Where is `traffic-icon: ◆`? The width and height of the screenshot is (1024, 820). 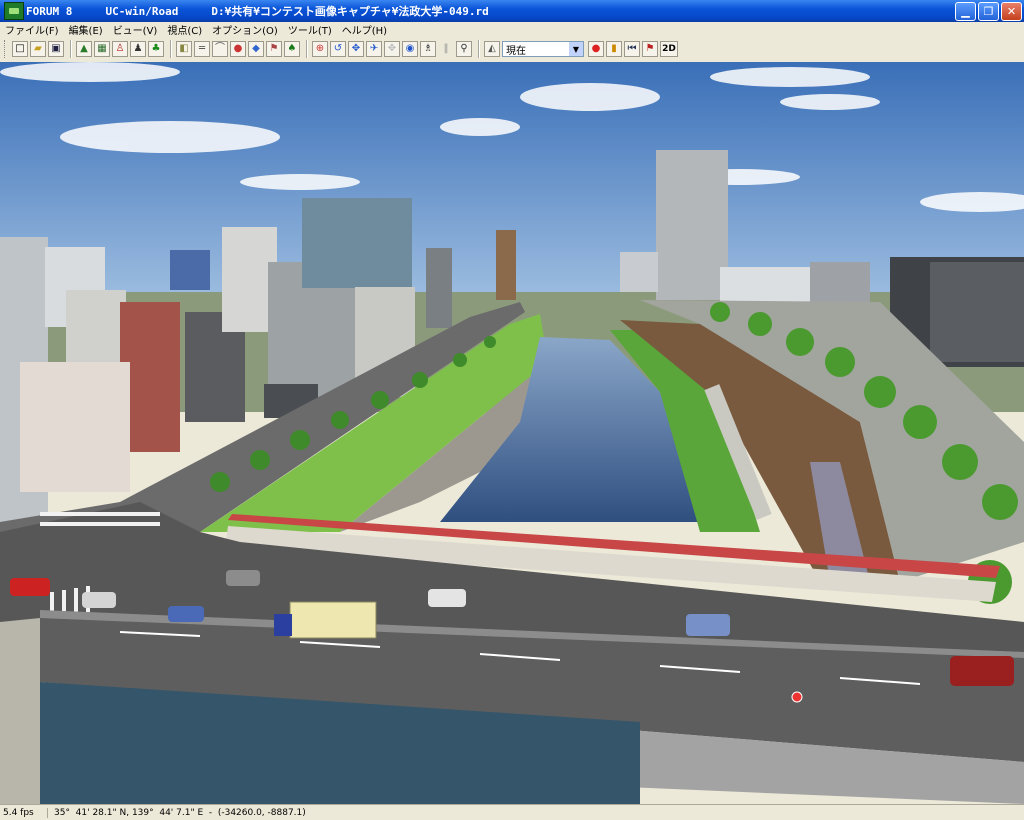
traffic-icon: ◆ is located at coordinates (256, 49).